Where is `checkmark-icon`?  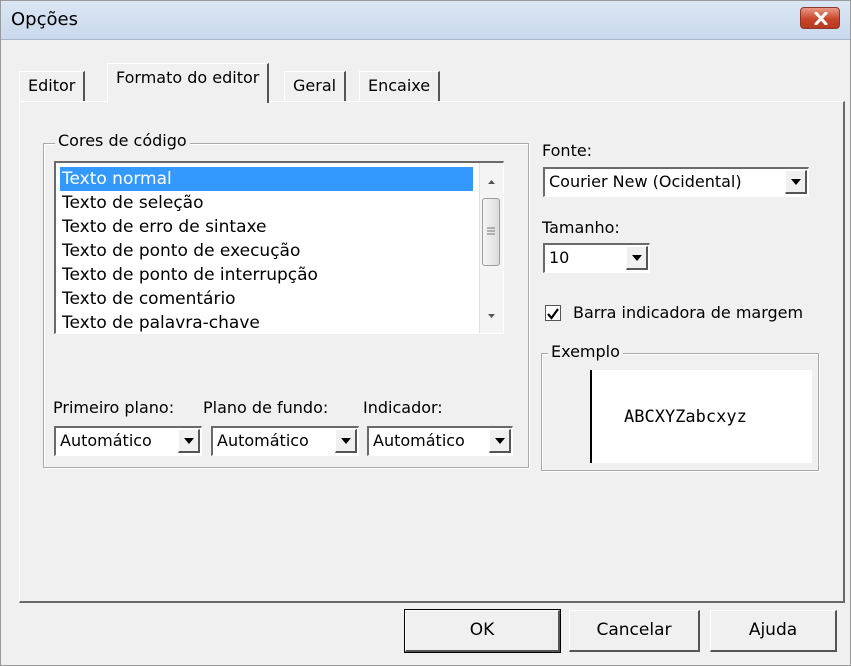
checkmark-icon is located at coordinates (553, 314).